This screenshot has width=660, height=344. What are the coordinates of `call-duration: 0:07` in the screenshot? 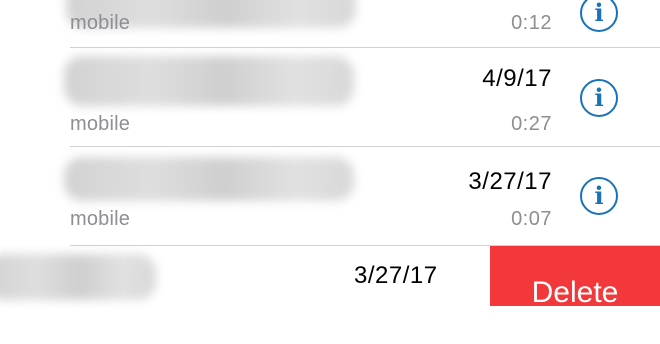 It's located at (531, 219).